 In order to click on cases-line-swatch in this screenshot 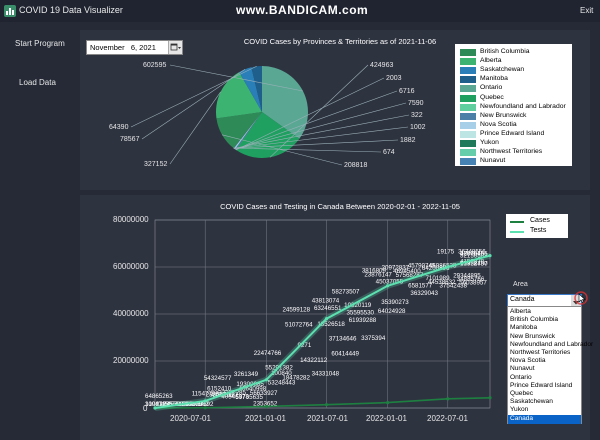, I will do `click(517, 222)`.